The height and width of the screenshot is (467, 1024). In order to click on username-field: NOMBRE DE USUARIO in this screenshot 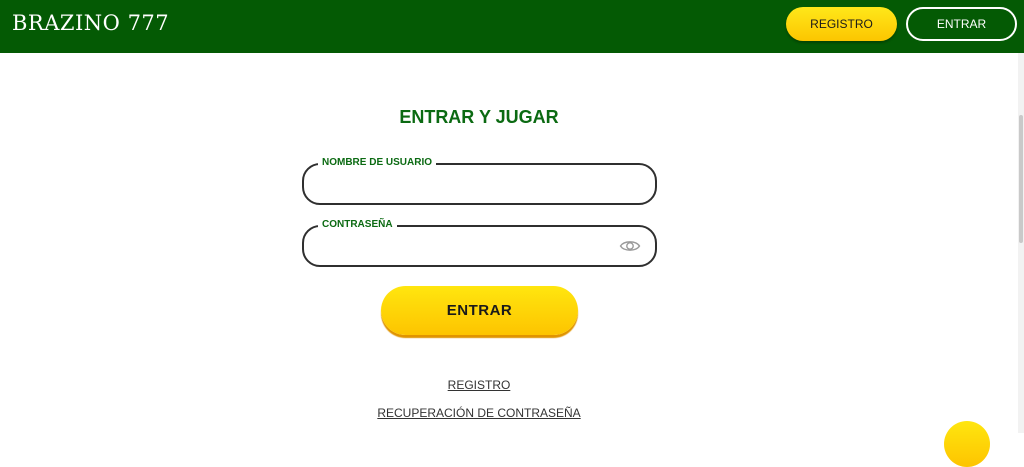, I will do `click(479, 180)`.